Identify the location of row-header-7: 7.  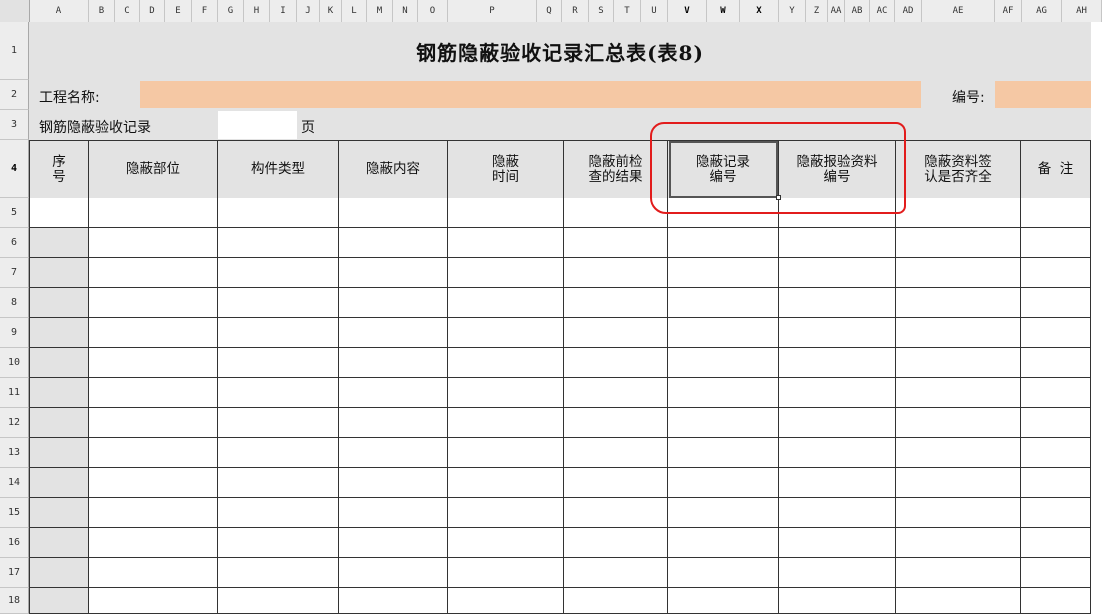
(14, 273).